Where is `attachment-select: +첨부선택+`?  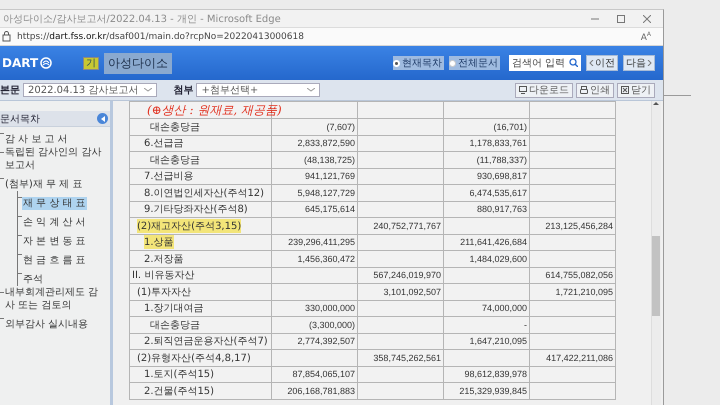
attachment-select: +첨부선택+ is located at coordinates (258, 90).